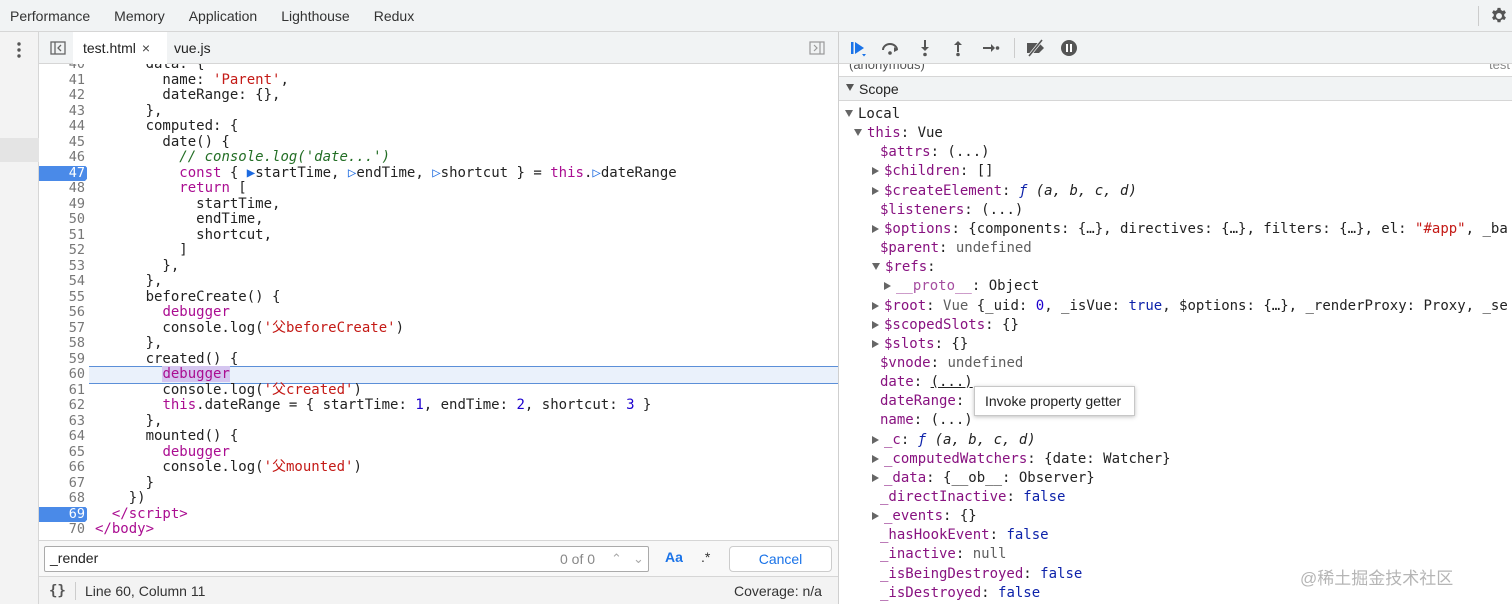 Image resolution: width=1512 pixels, height=604 pixels. I want to click on deactivate-breakpoints-icon, so click(1036, 48).